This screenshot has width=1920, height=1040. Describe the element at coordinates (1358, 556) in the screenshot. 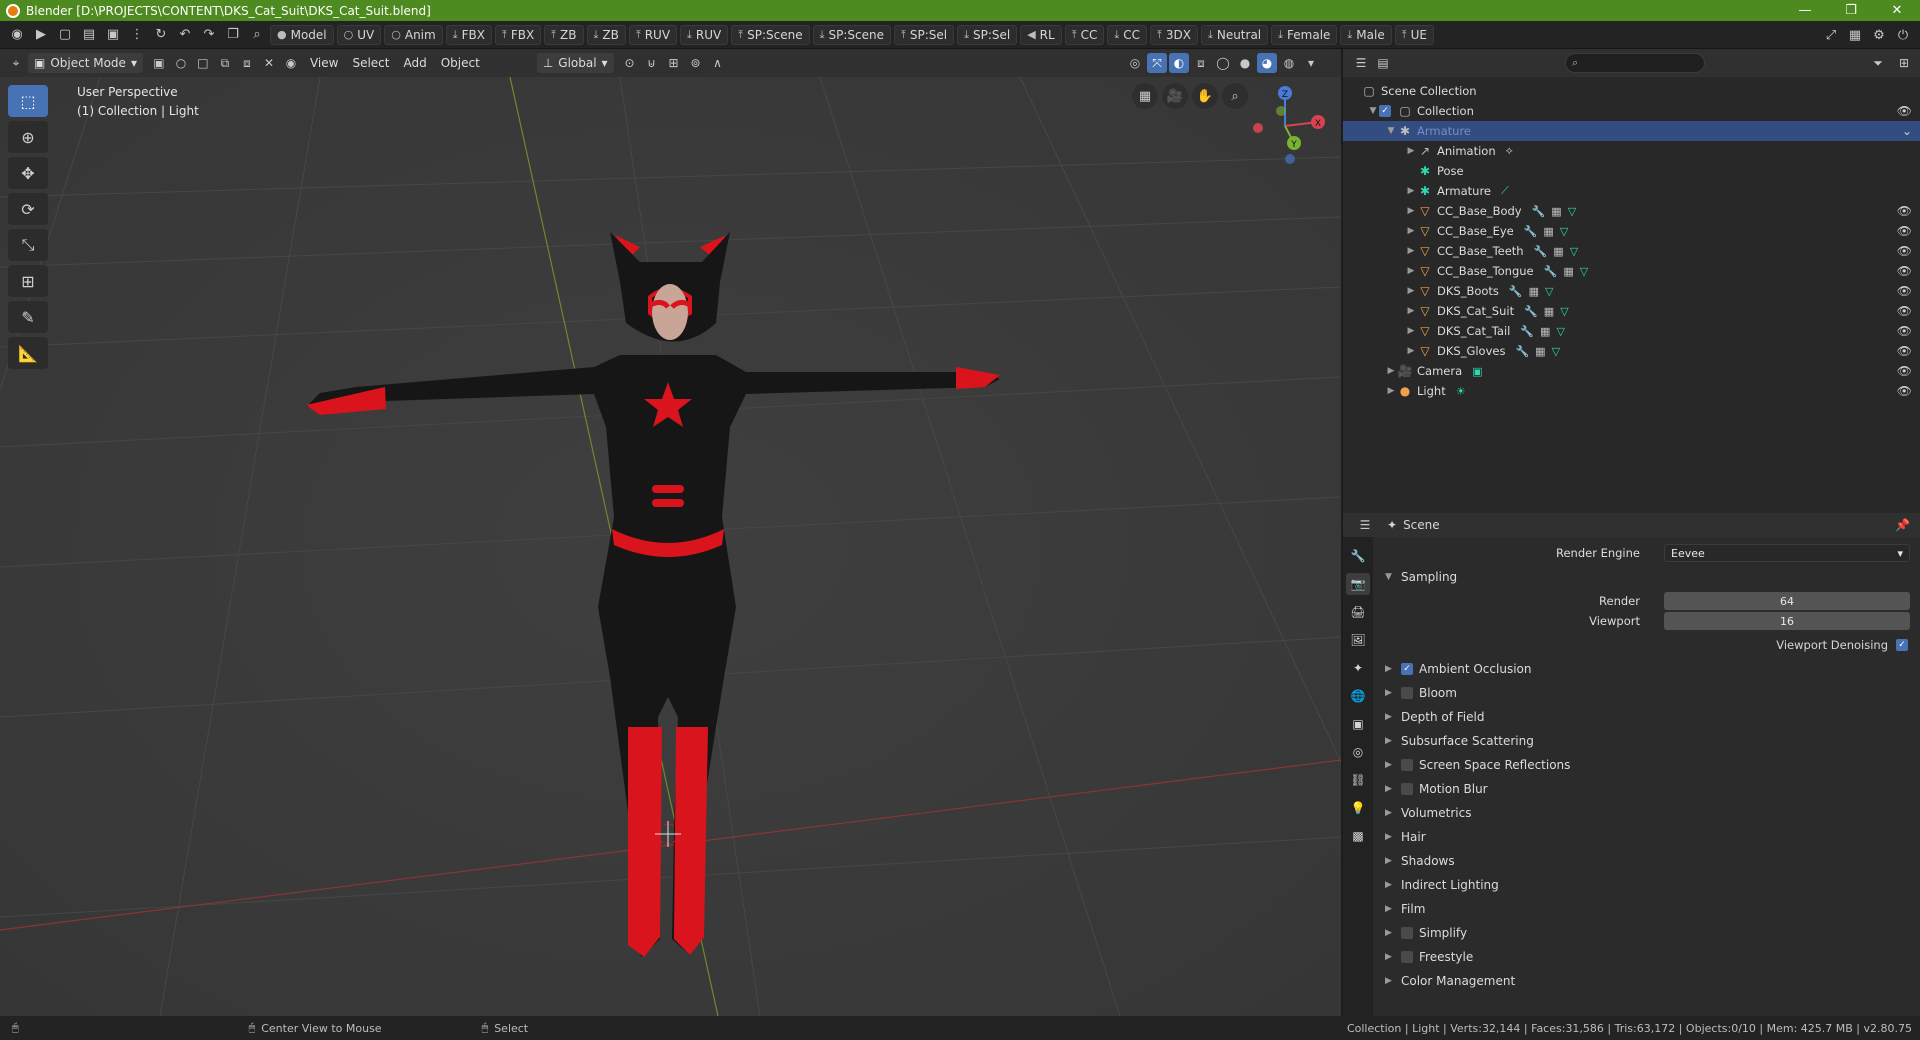

I see `tool-tab-icon: 🔧` at that location.